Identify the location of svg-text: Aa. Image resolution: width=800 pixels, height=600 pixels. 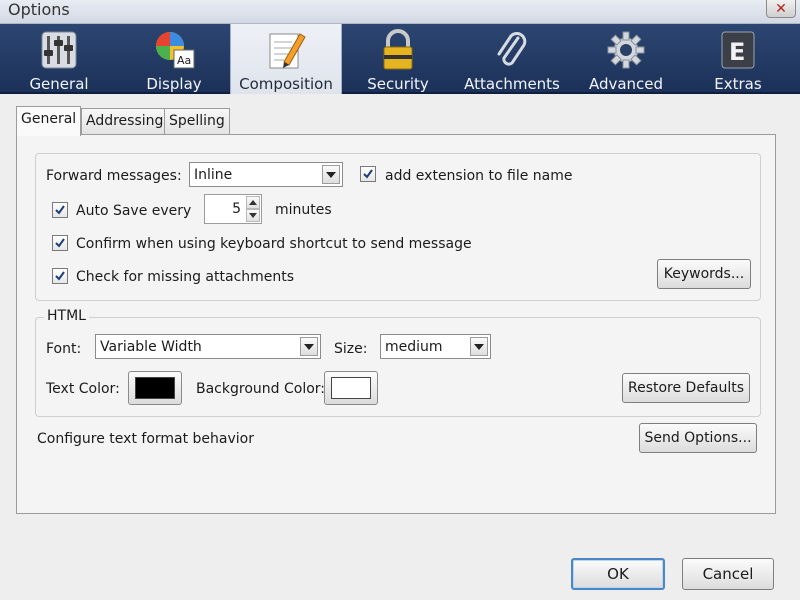
(184, 60).